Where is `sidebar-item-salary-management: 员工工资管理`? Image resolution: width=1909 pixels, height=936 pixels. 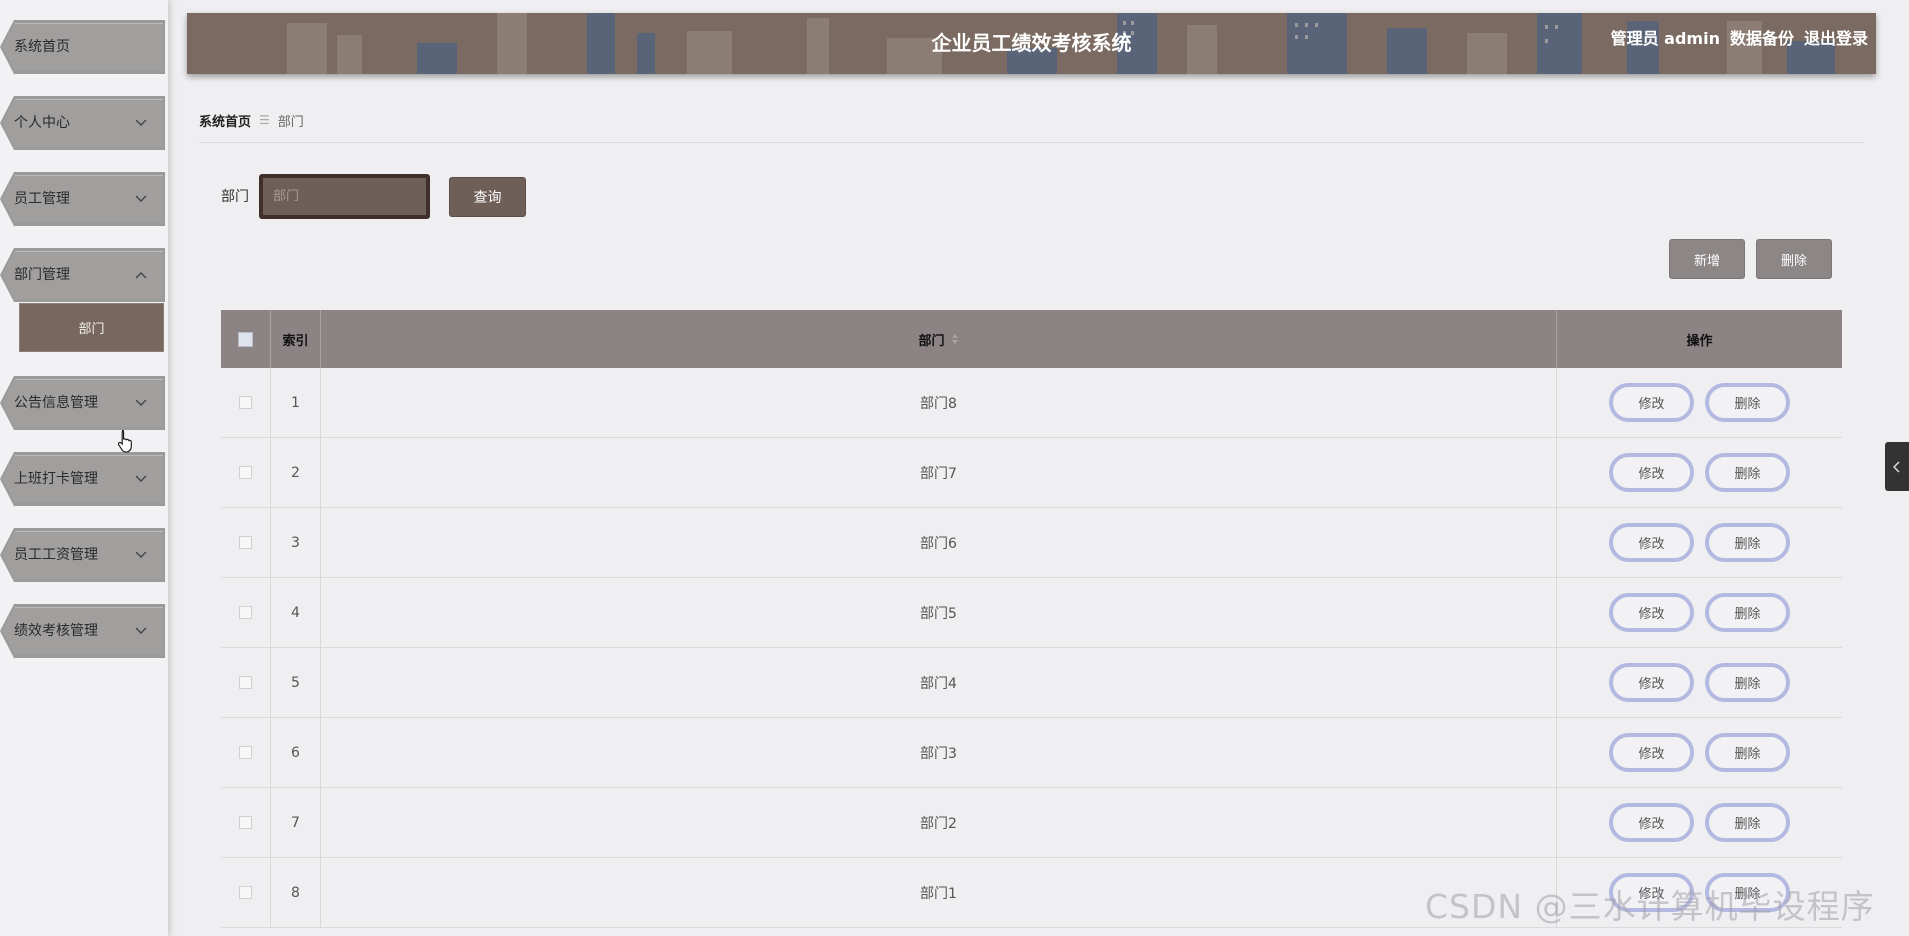 sidebar-item-salary-management: 员工工资管理 is located at coordinates (82, 555).